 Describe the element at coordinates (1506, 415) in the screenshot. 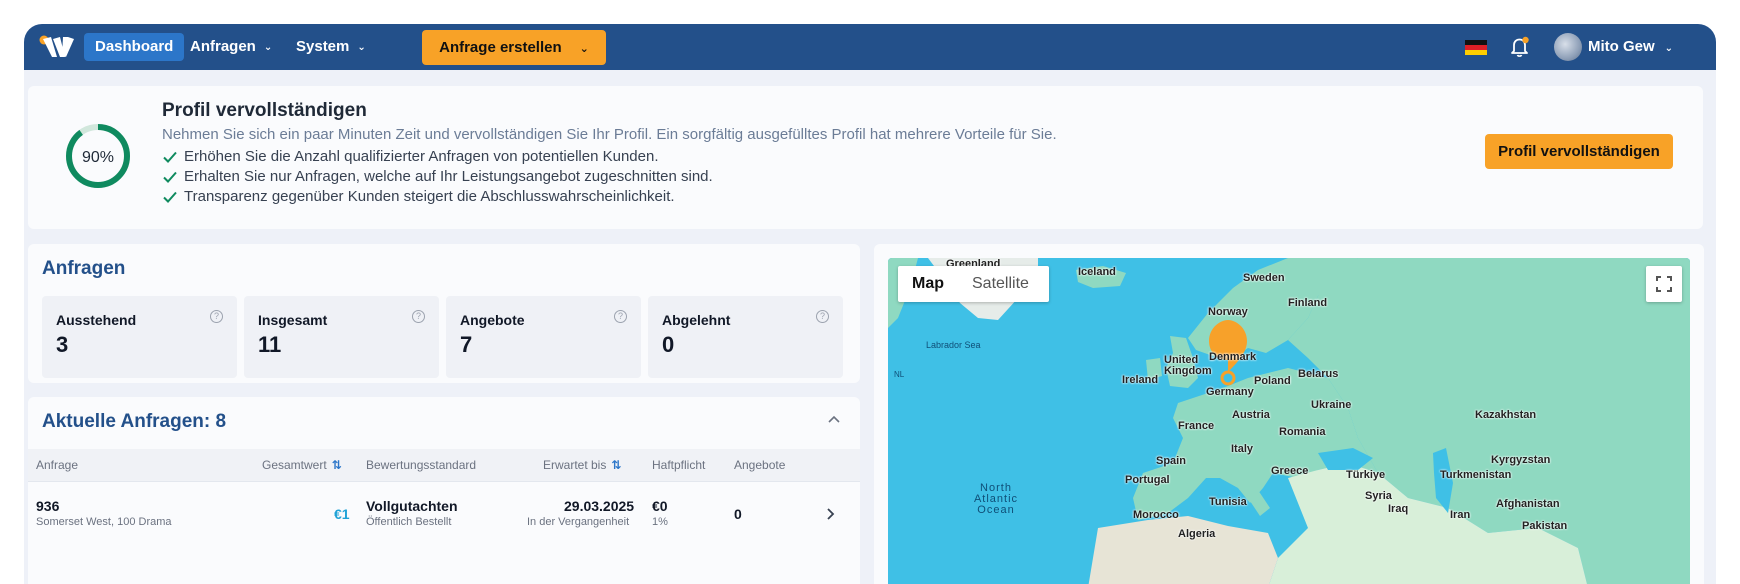

I see `map-label: Kazakhstan` at that location.